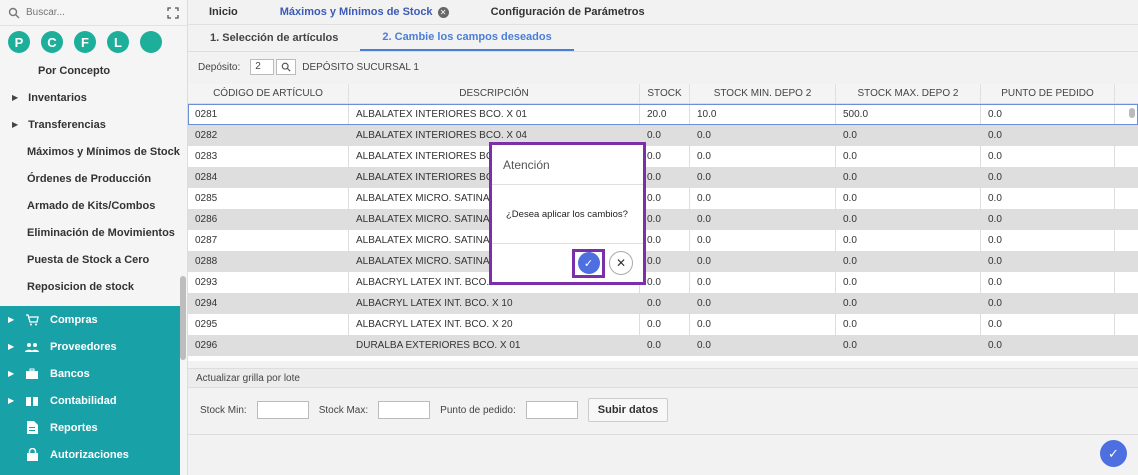 This screenshot has height=475, width=1138. I want to click on cancel-button: ✕, so click(621, 263).